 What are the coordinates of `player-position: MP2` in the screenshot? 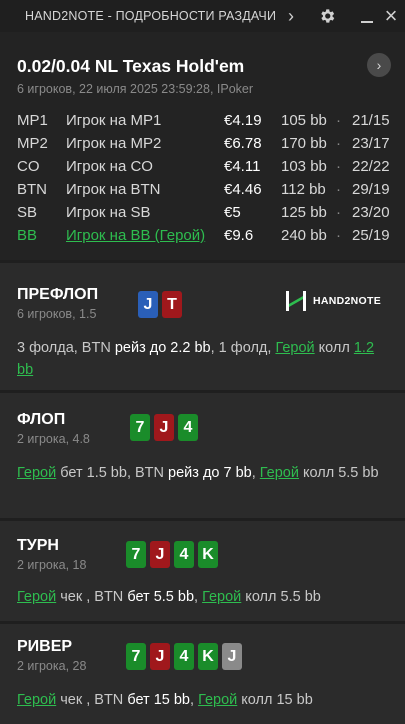 It's located at (32, 143).